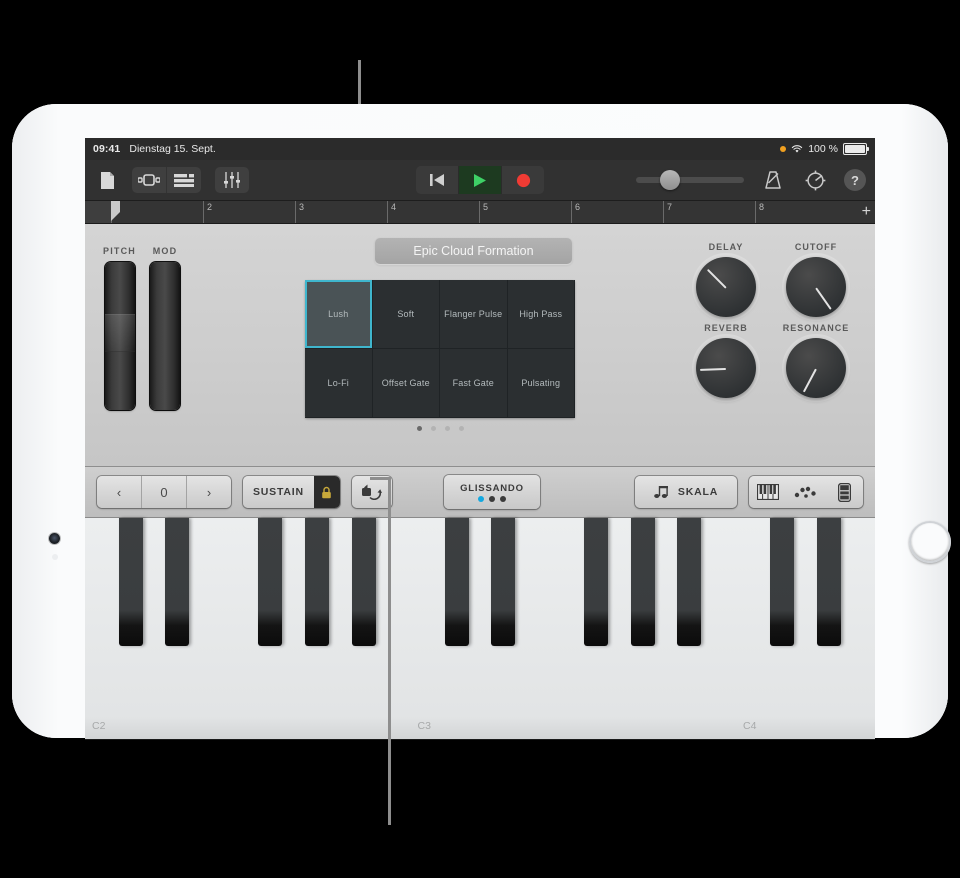  Describe the element at coordinates (670, 180) in the screenshot. I see `volume-slider-knob` at that location.